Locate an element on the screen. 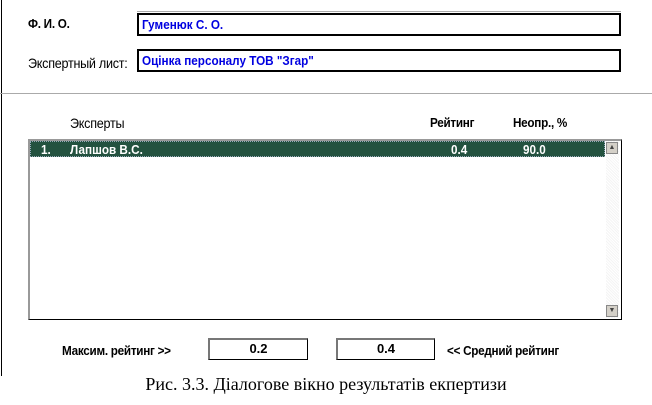  sheet-input: Оцінка персоналу ТОВ "Згар" is located at coordinates (379, 60).